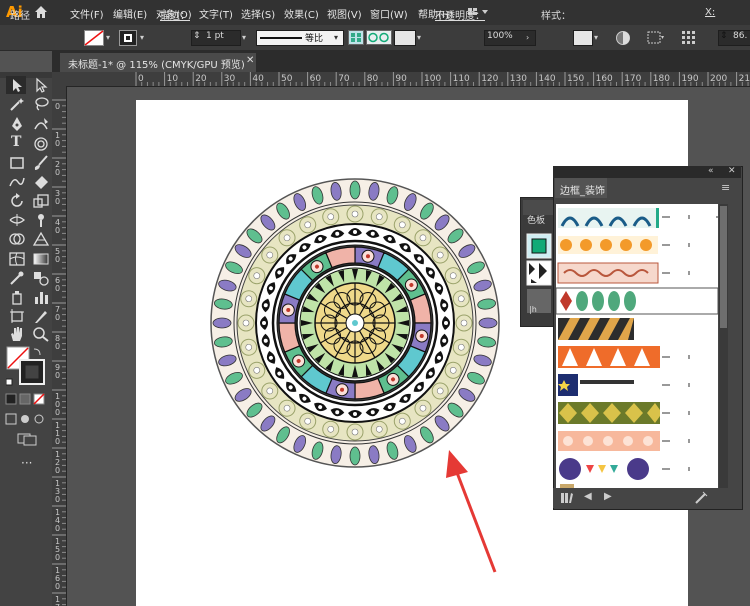  Describe the element at coordinates (596, 37) in the screenshot. I see `style-dropdown-icon: ▾` at that location.